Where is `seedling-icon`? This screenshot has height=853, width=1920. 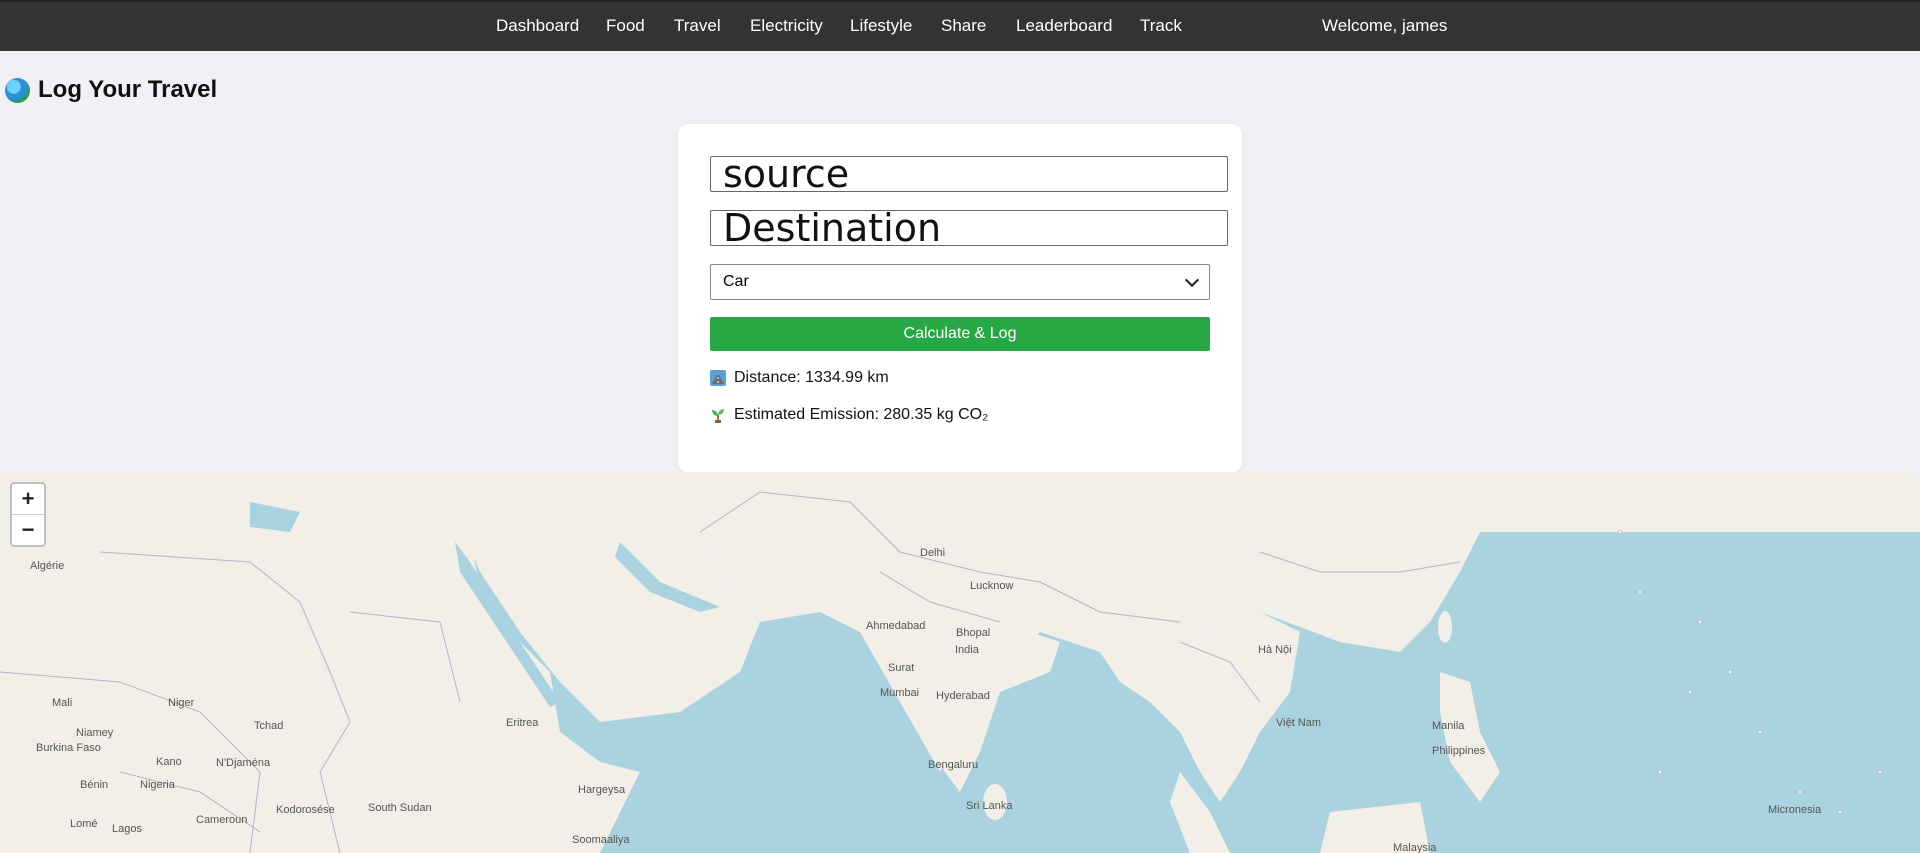 seedling-icon is located at coordinates (718, 416).